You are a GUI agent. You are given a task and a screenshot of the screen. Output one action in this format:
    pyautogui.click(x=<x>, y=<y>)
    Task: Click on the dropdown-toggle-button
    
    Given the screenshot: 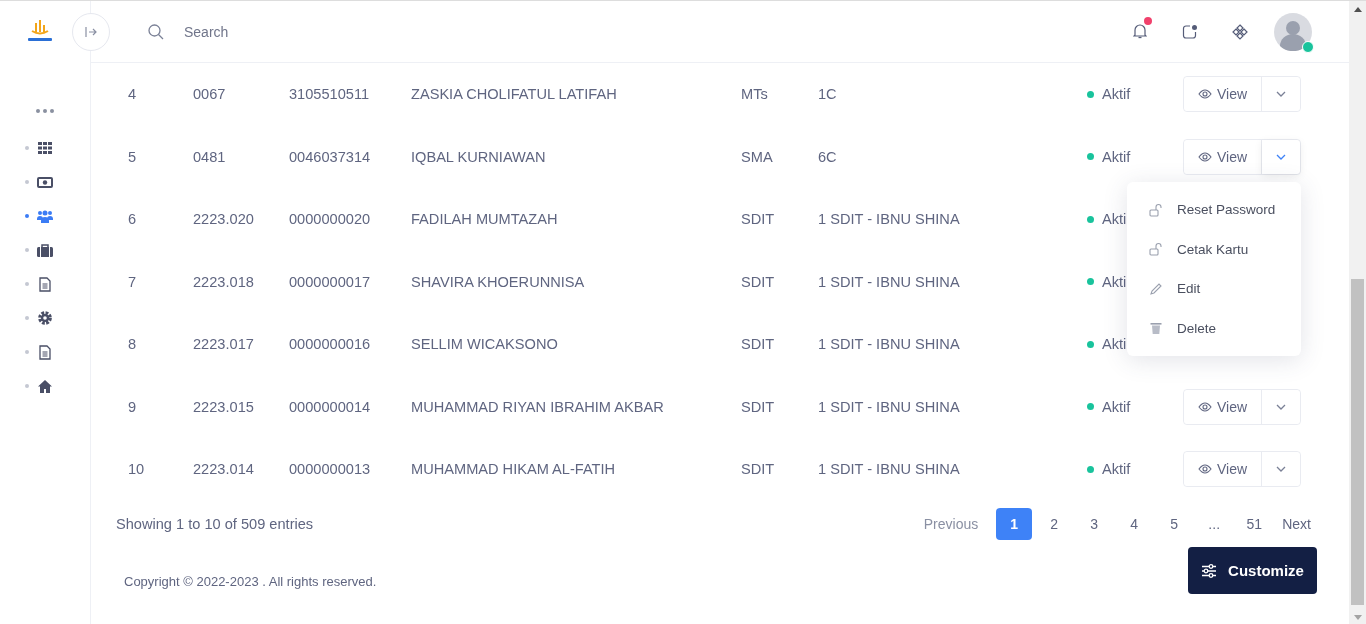 What is the action you would take?
    pyautogui.click(x=1281, y=156)
    